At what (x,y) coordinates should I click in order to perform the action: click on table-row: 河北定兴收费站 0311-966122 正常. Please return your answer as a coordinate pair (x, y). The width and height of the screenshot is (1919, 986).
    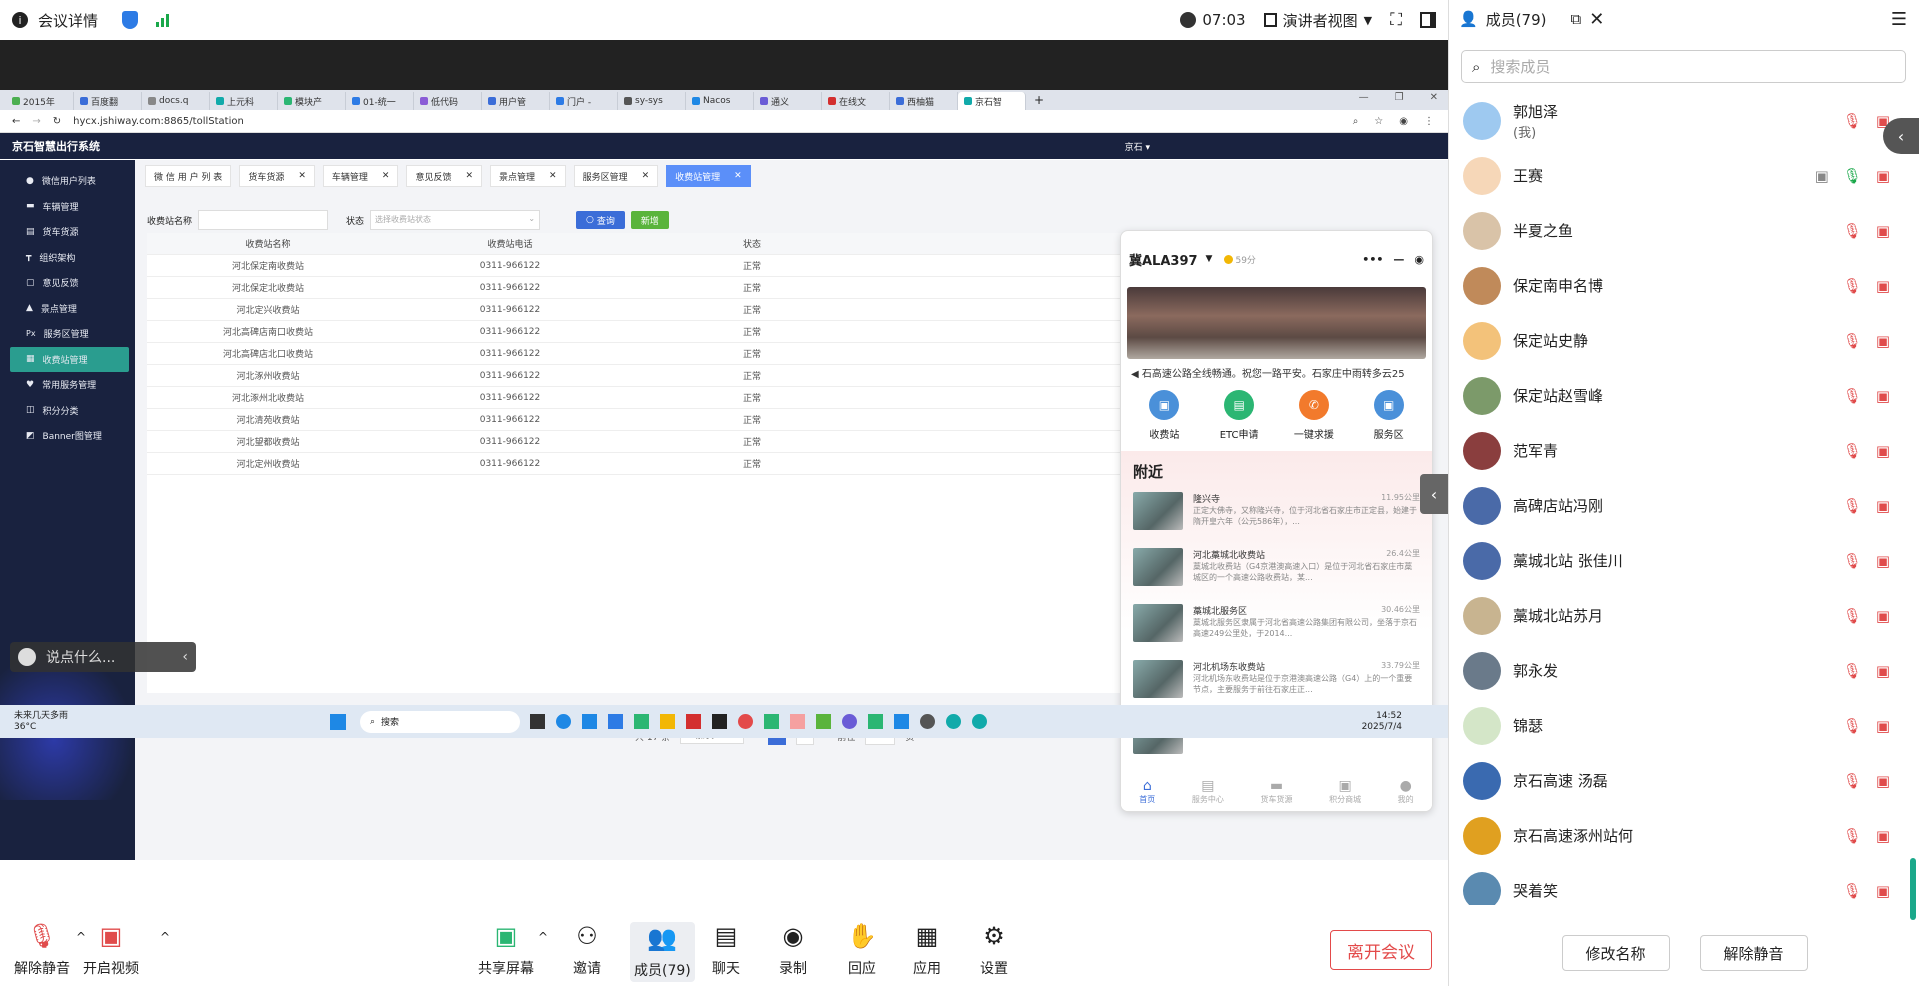
    Looking at the image, I should click on (667, 310).